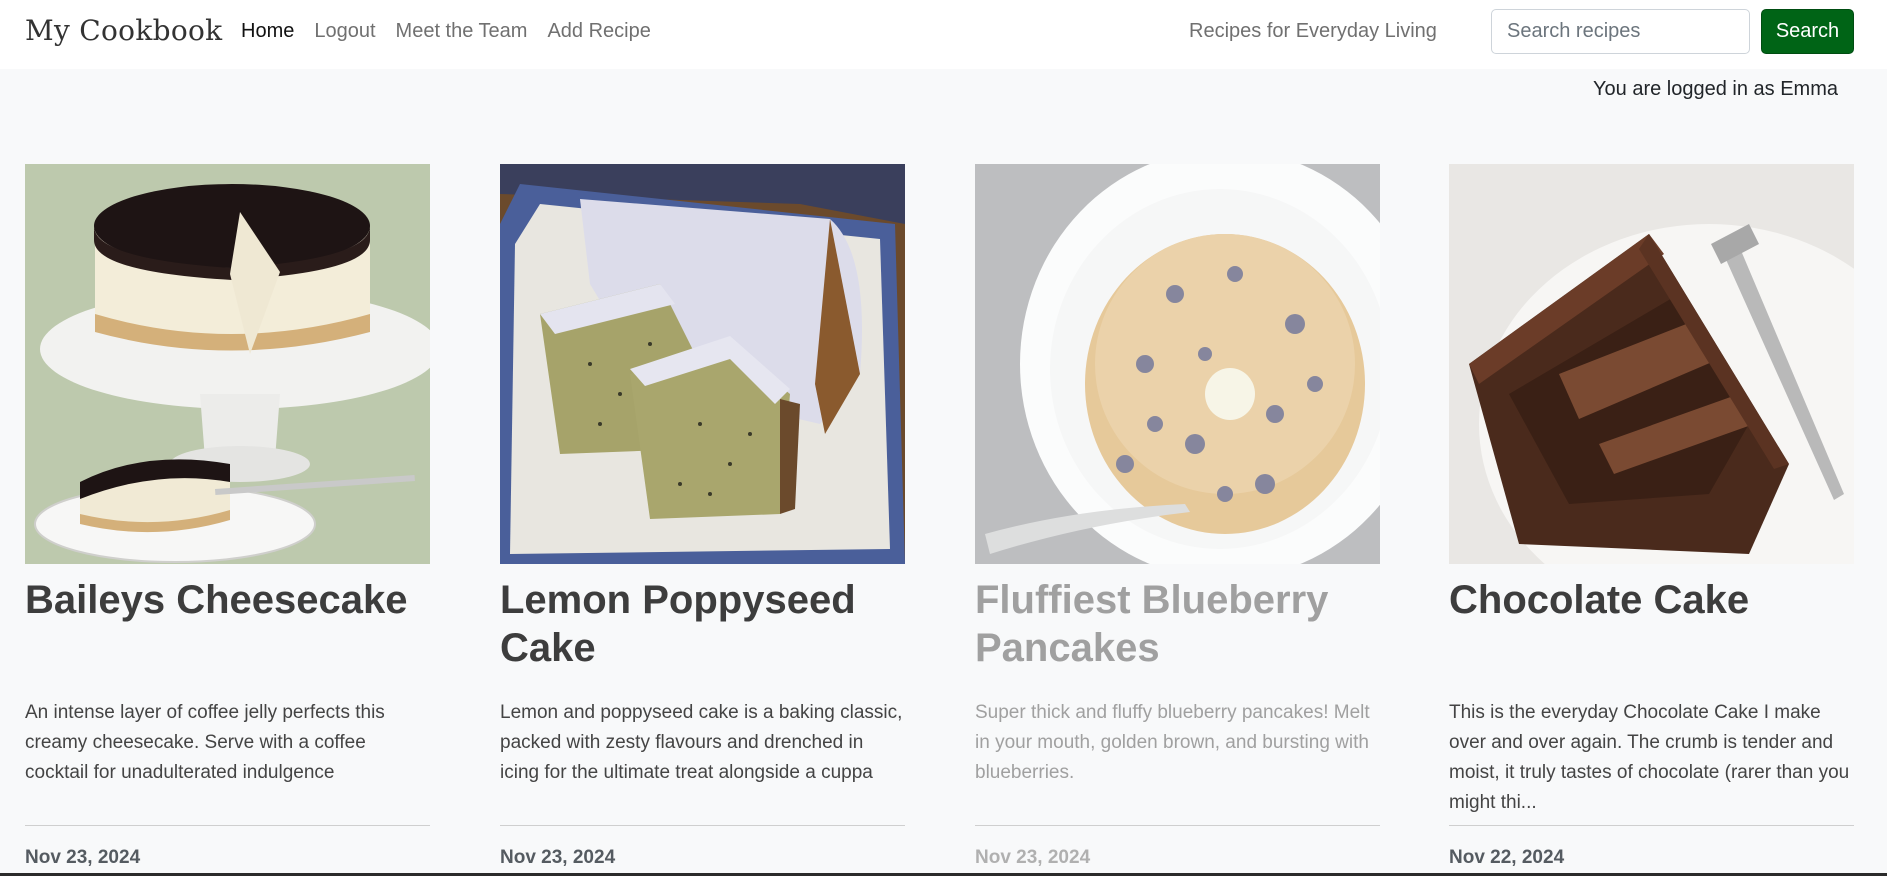  I want to click on nav-link-logout: Logout, so click(344, 31).